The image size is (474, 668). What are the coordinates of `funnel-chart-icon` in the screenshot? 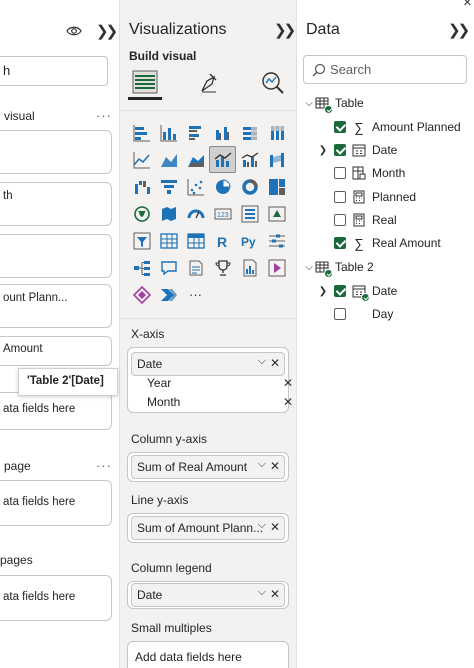 It's located at (168, 186).